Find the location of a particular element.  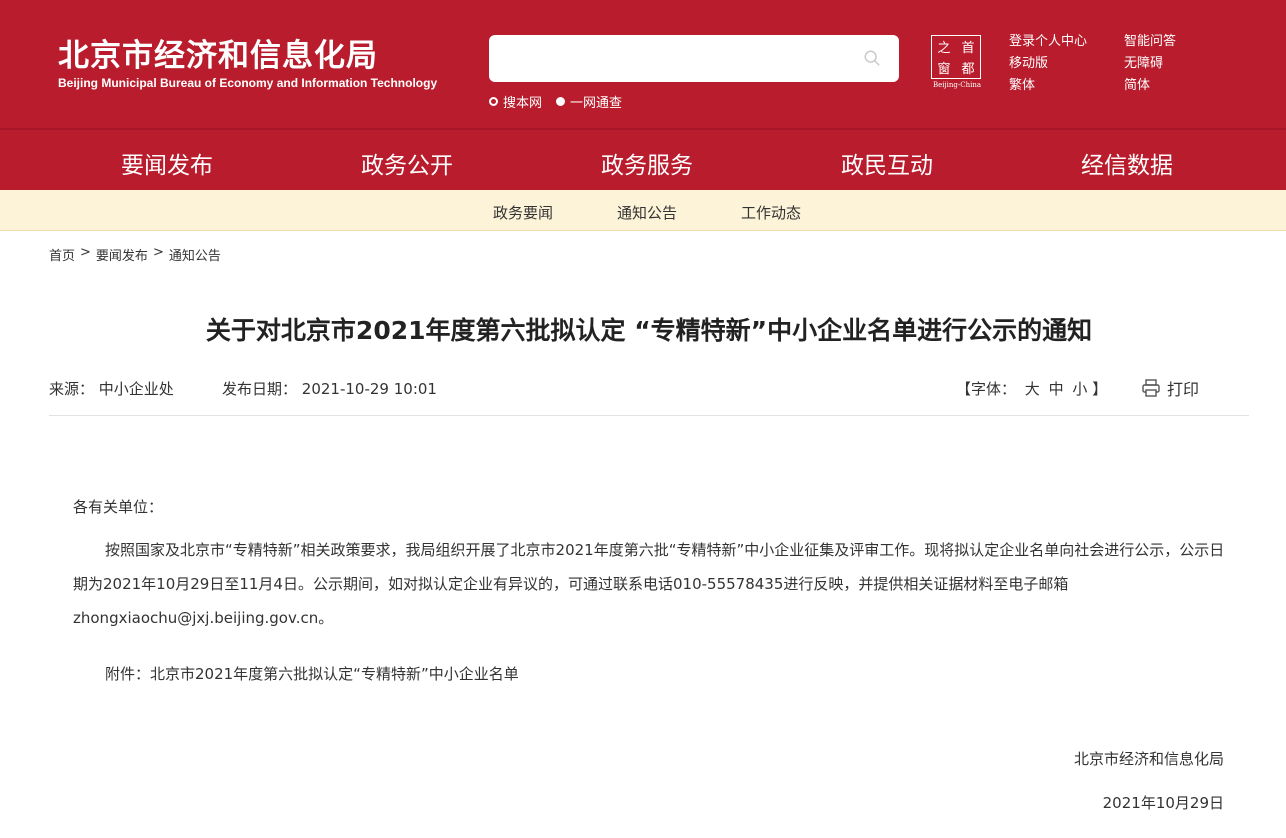

nav-interaction: 政民互动 is located at coordinates (887, 163).